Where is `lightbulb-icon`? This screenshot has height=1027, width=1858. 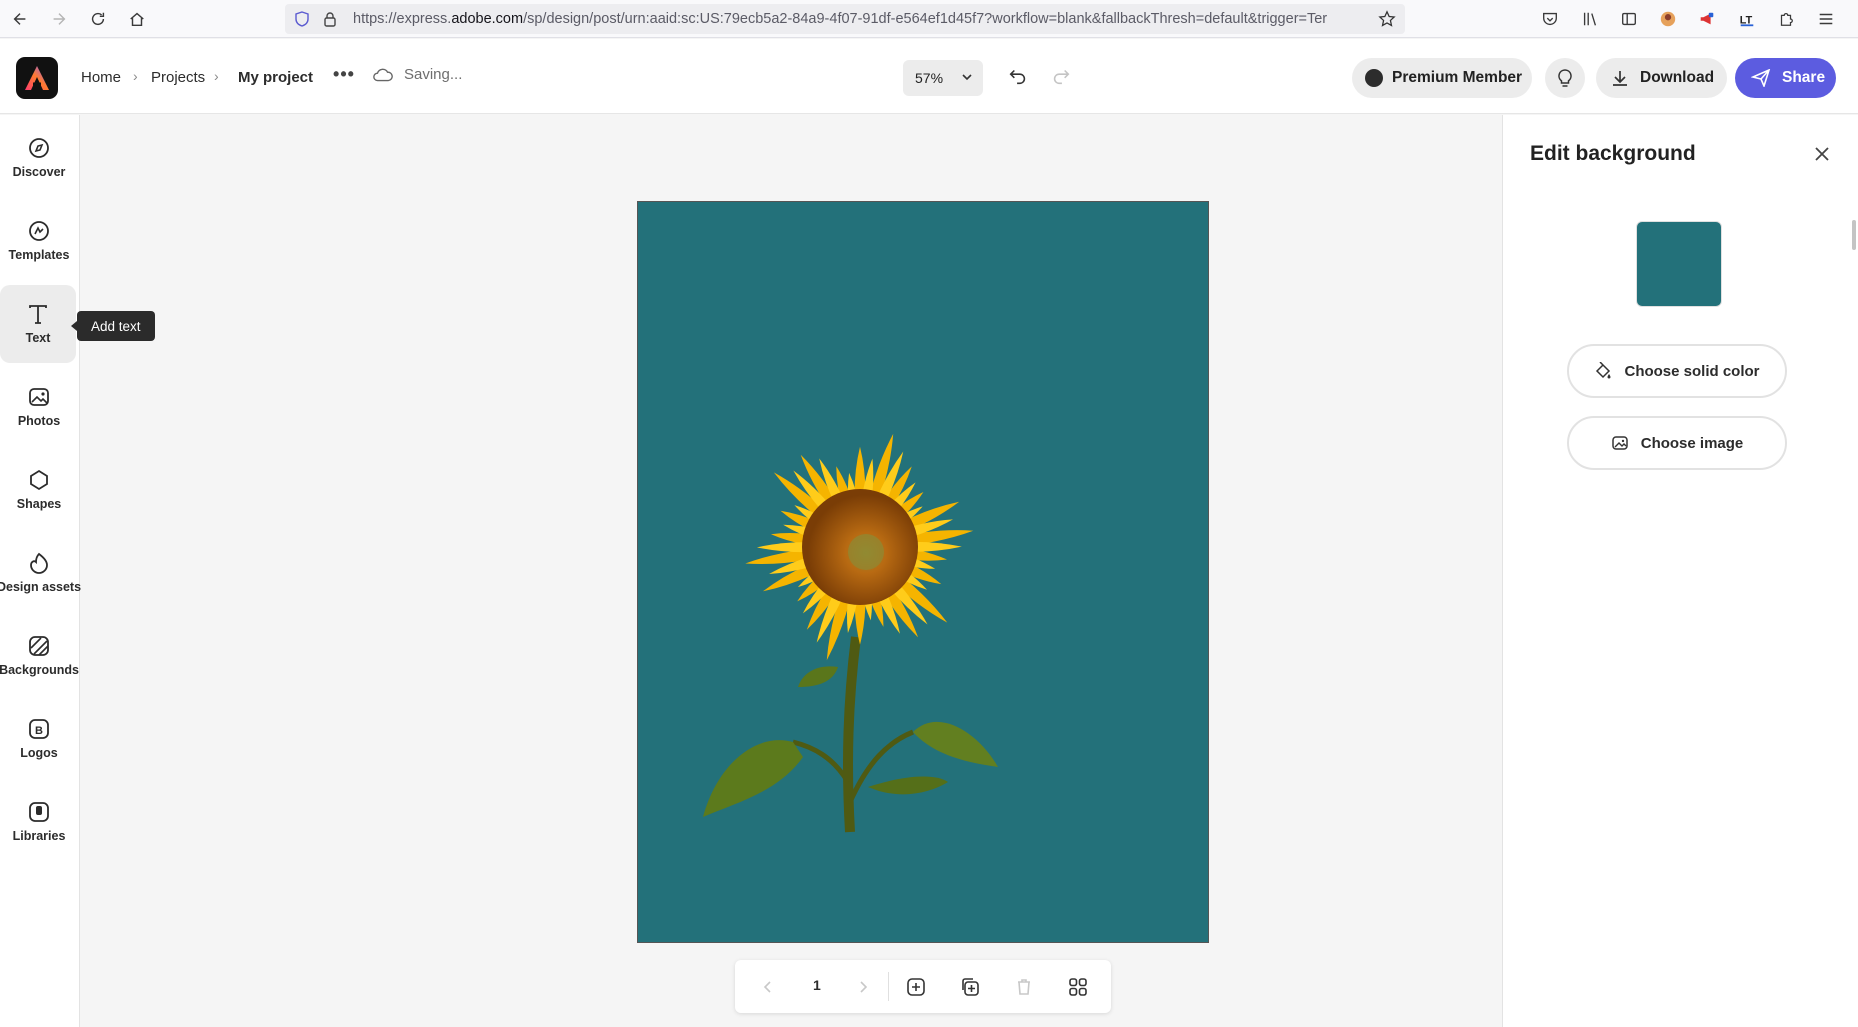
lightbulb-icon is located at coordinates (1565, 78).